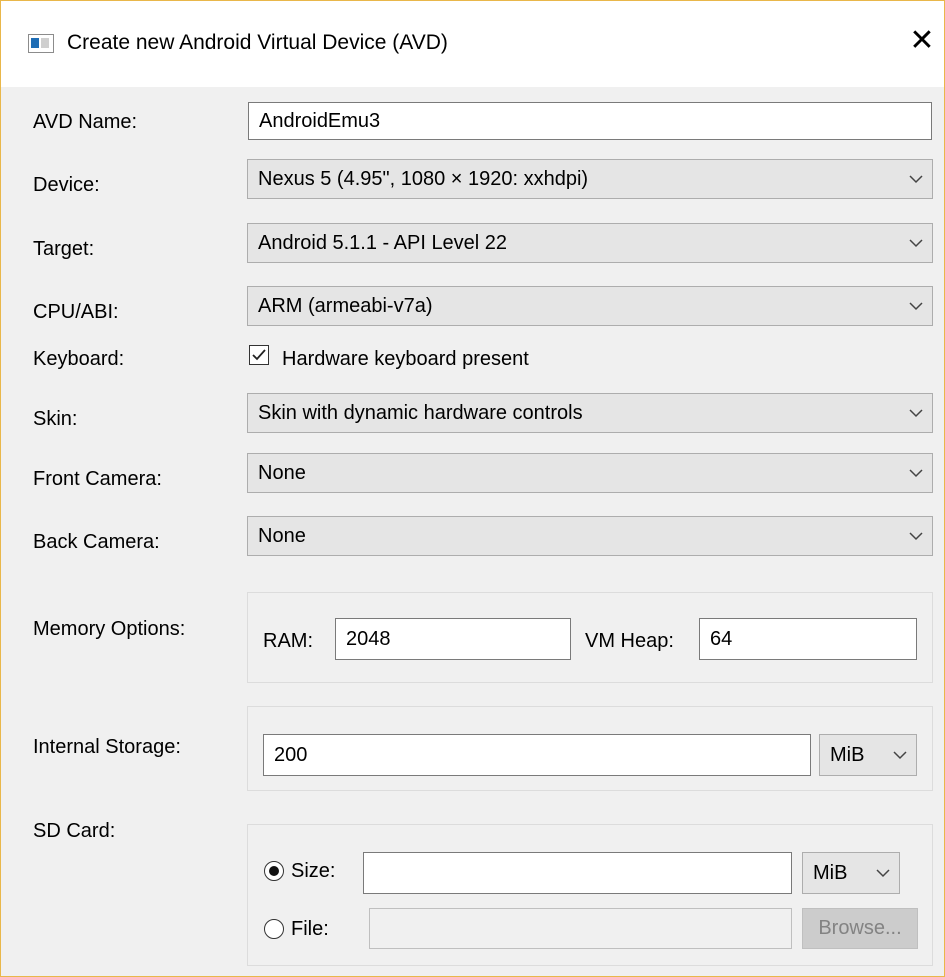 This screenshot has height=977, width=945. I want to click on avd-name-input: AndroidEmu3, so click(590, 121).